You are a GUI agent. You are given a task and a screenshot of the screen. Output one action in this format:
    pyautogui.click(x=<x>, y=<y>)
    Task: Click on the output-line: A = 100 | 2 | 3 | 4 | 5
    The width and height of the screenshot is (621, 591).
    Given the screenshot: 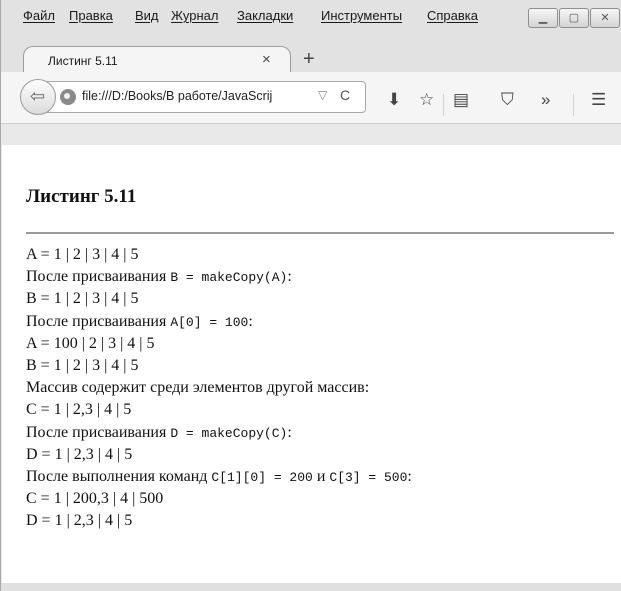 What is the action you would take?
    pyautogui.click(x=90, y=343)
    